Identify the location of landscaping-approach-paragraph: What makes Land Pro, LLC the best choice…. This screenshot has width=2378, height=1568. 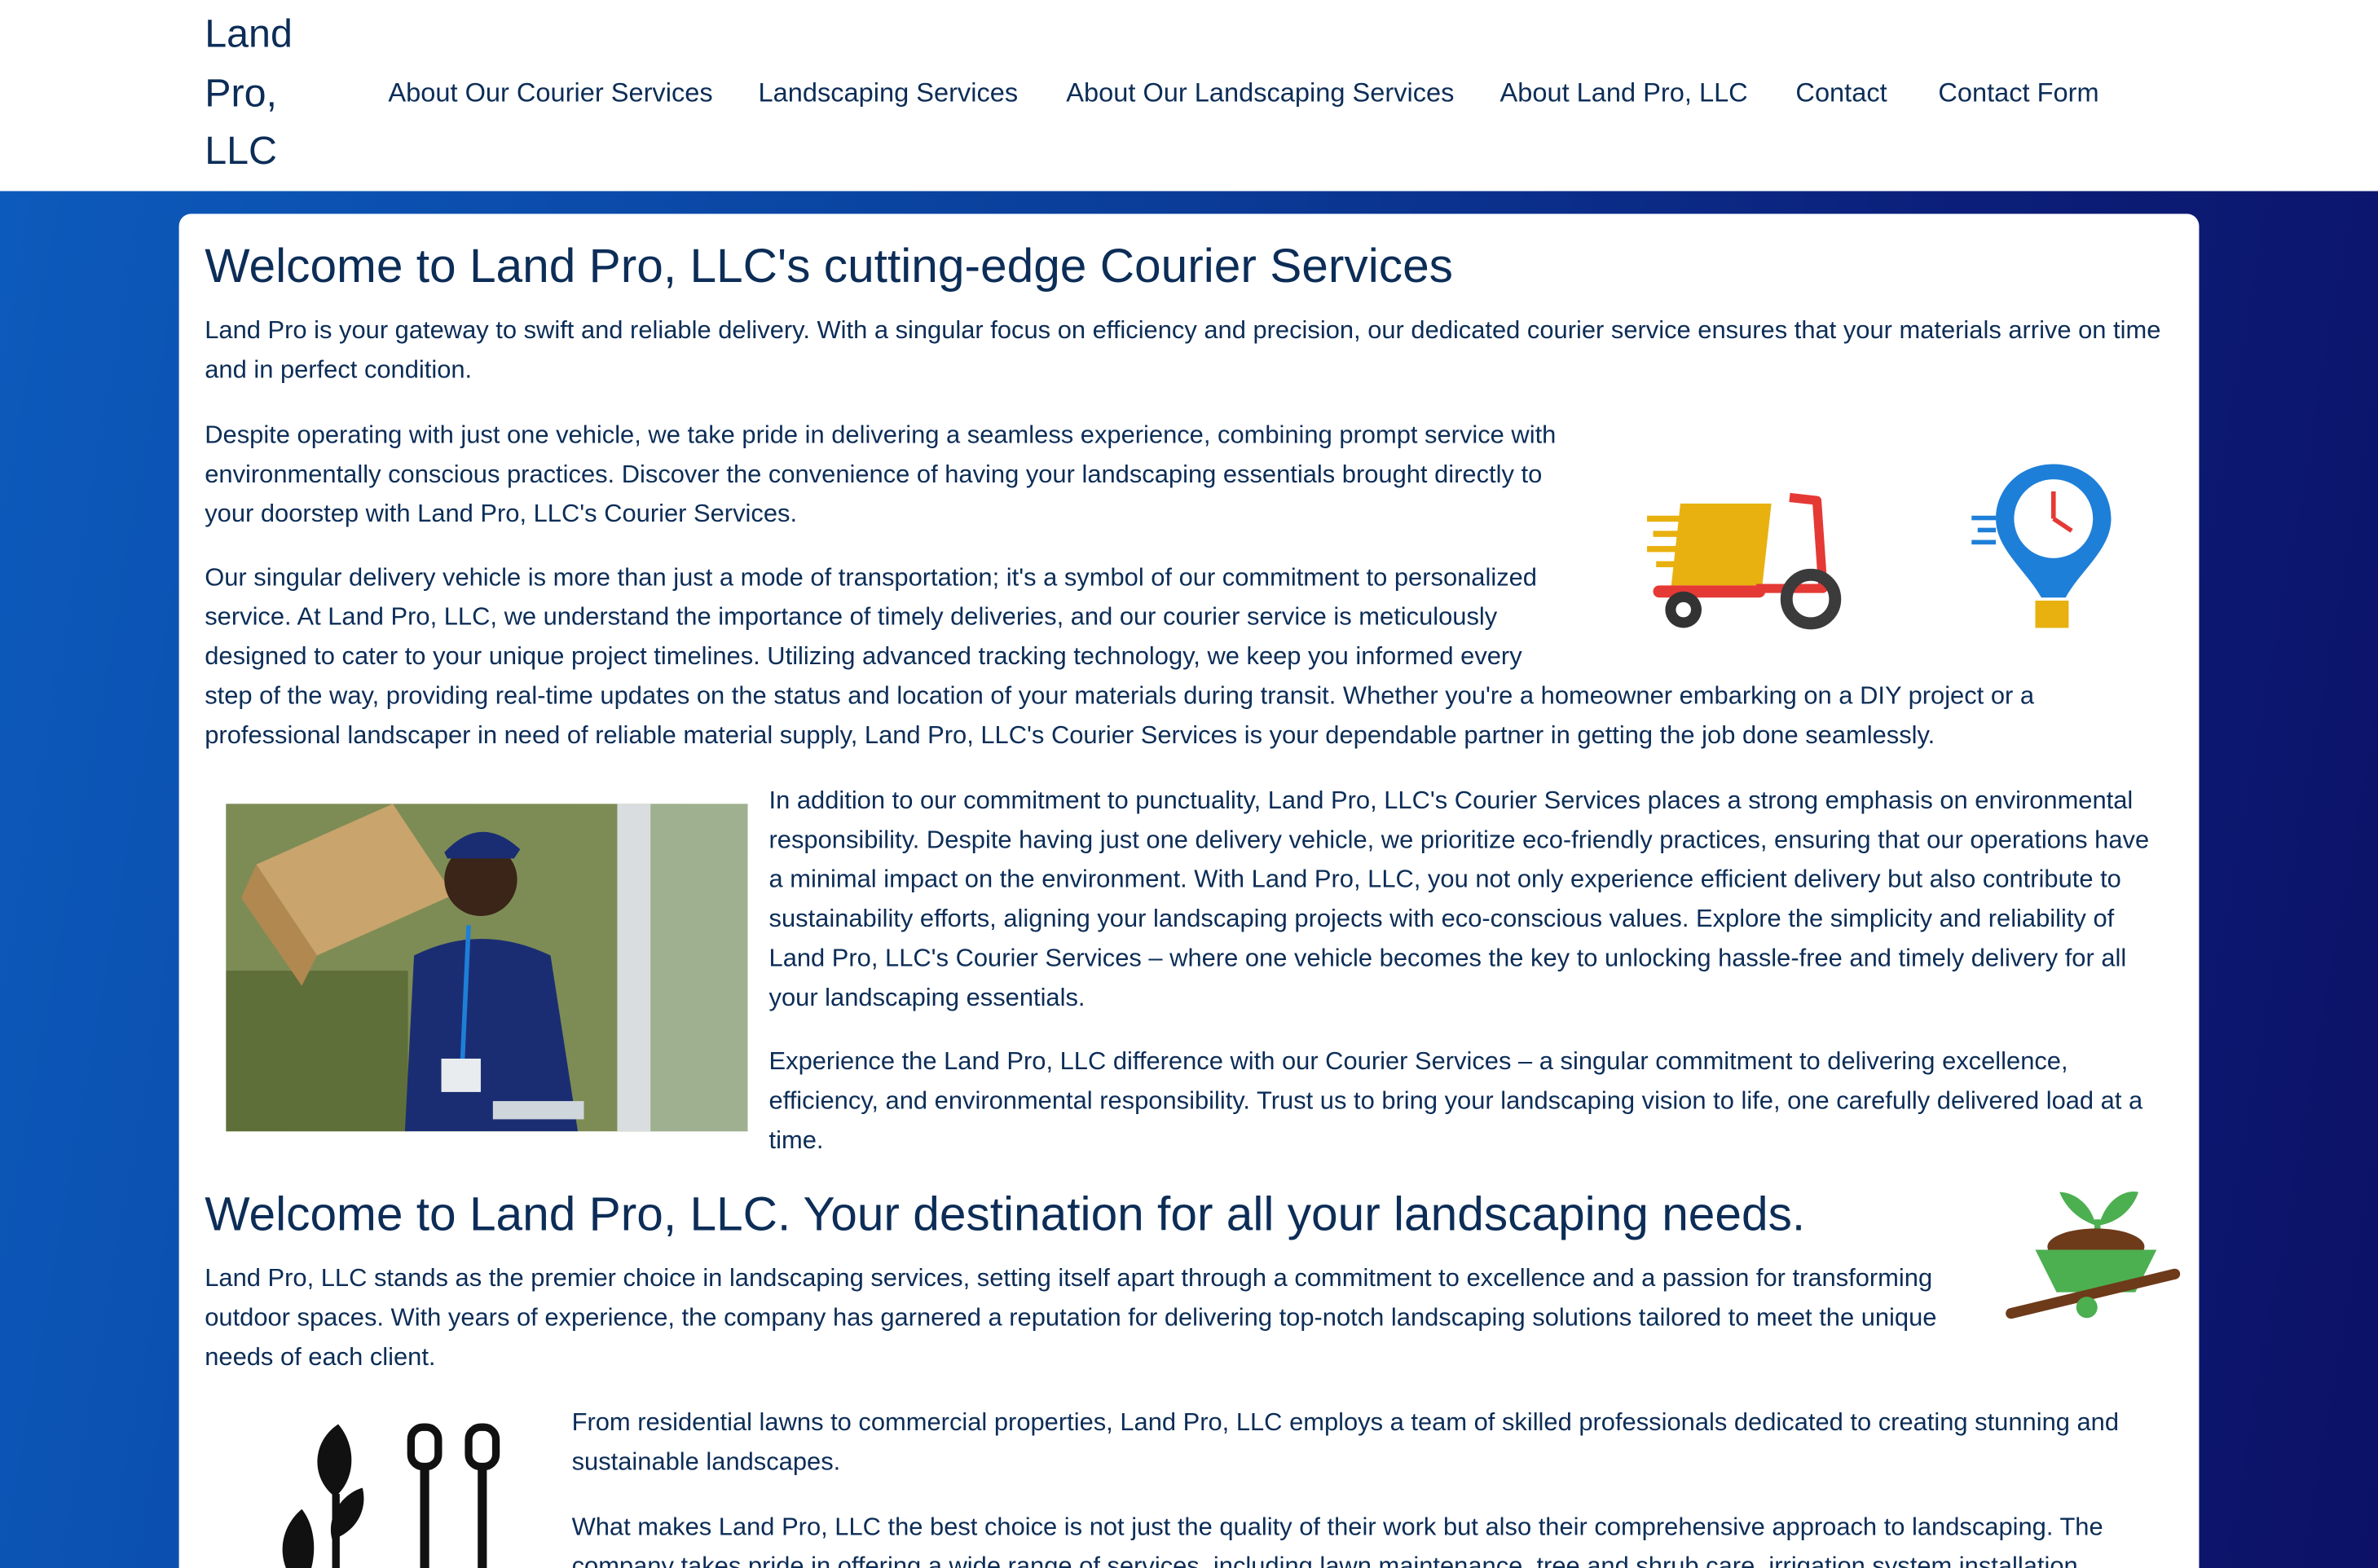
(1337, 1540).